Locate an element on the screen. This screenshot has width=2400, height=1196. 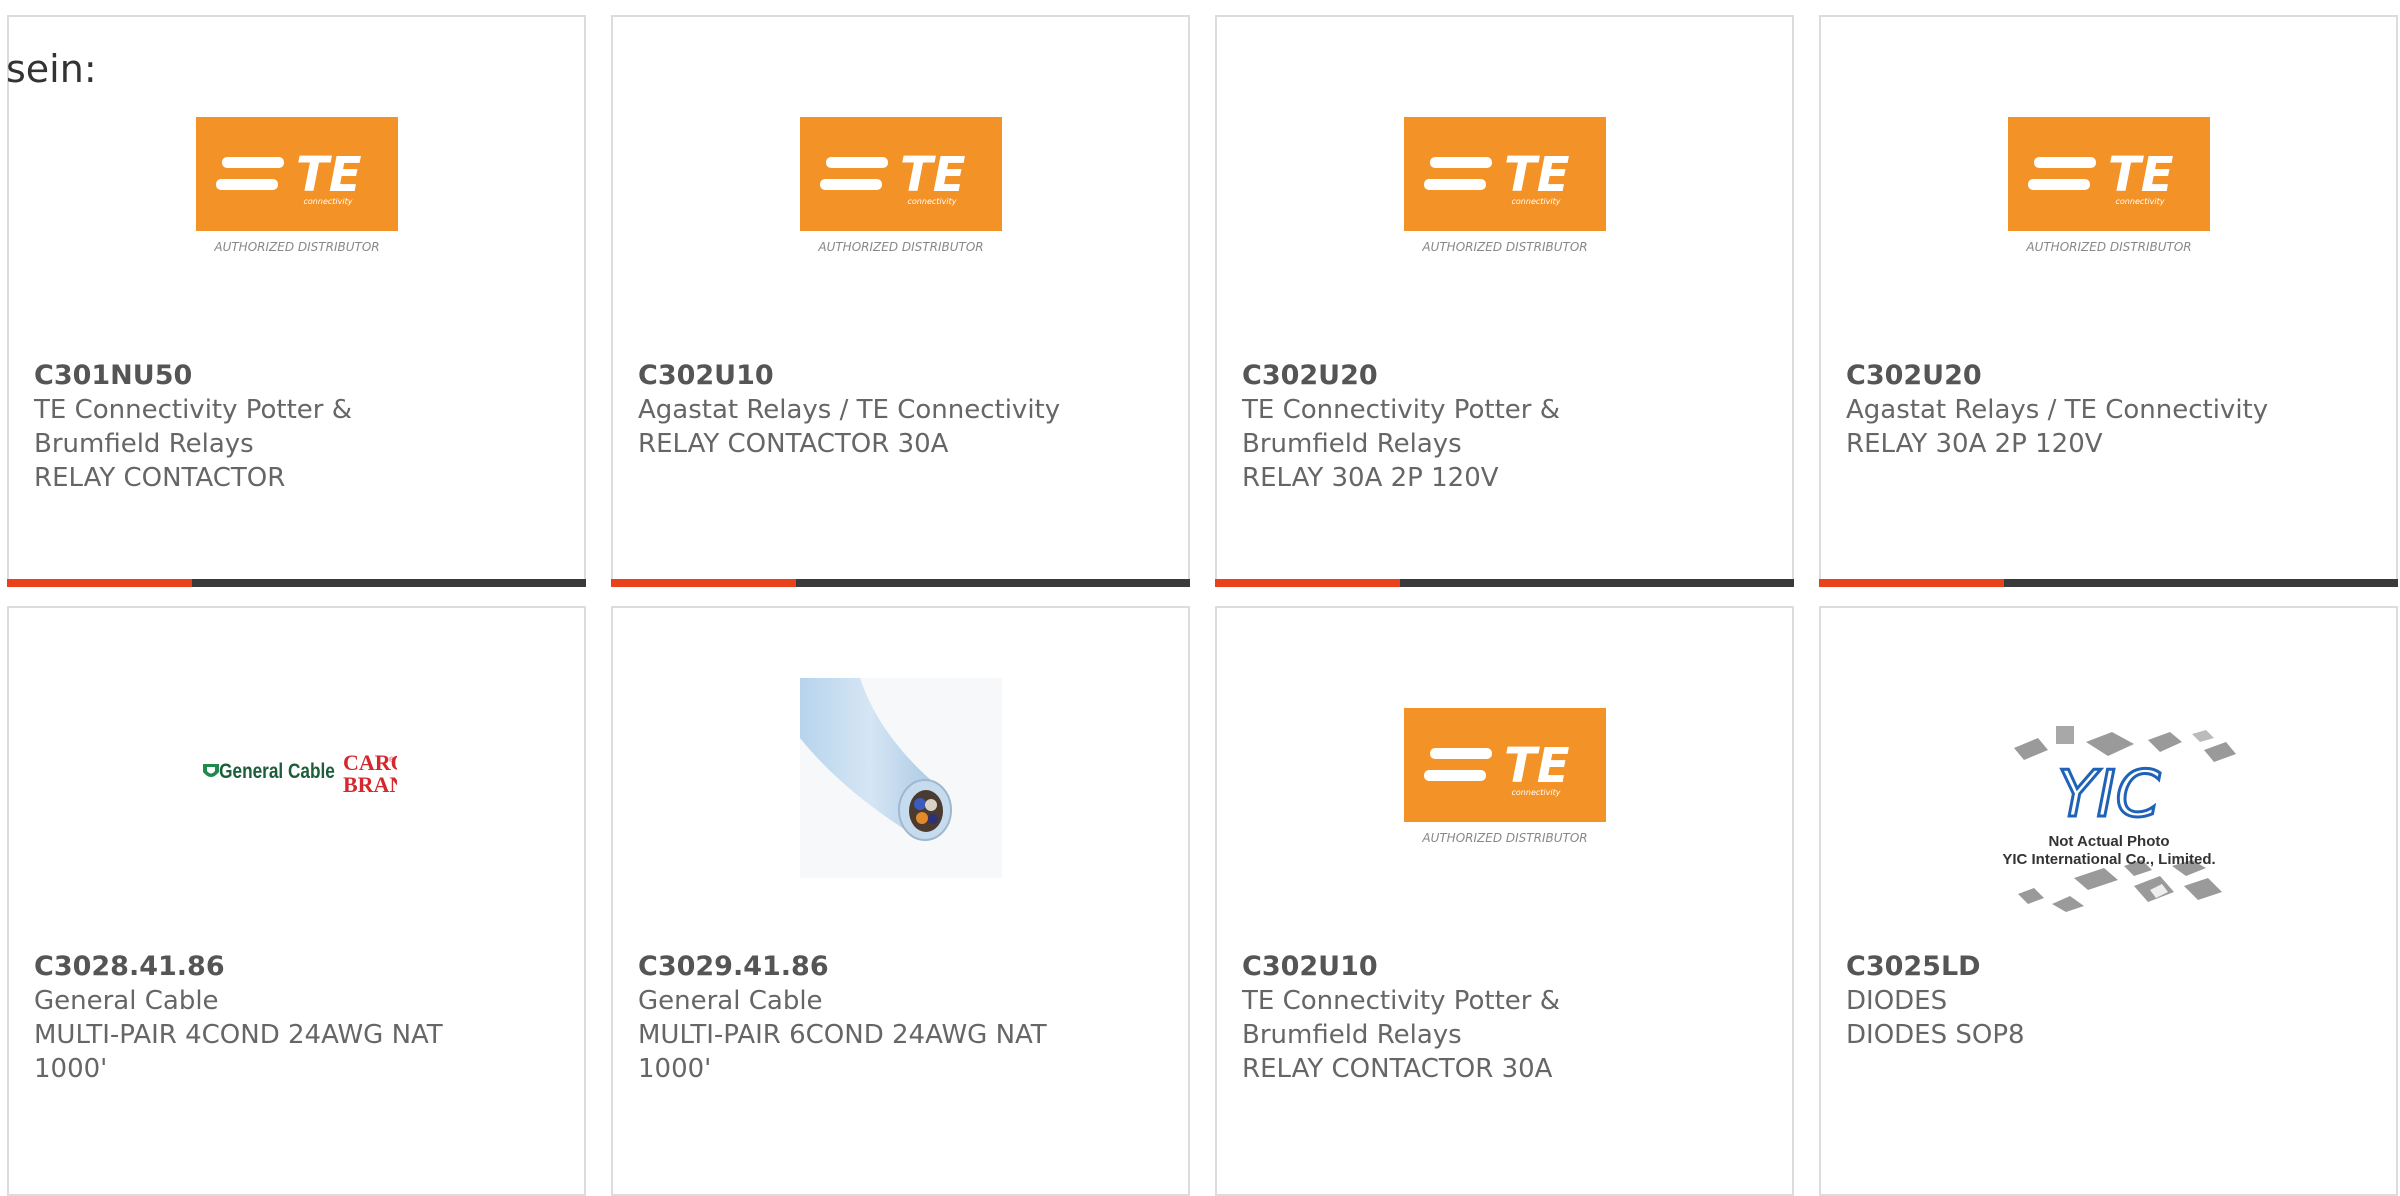
description: DIODES SOP8 is located at coordinates (1935, 1035).